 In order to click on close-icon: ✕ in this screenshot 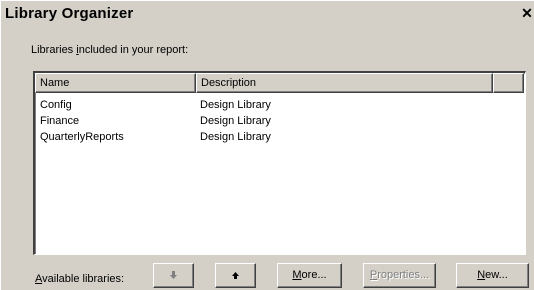, I will do `click(527, 13)`.